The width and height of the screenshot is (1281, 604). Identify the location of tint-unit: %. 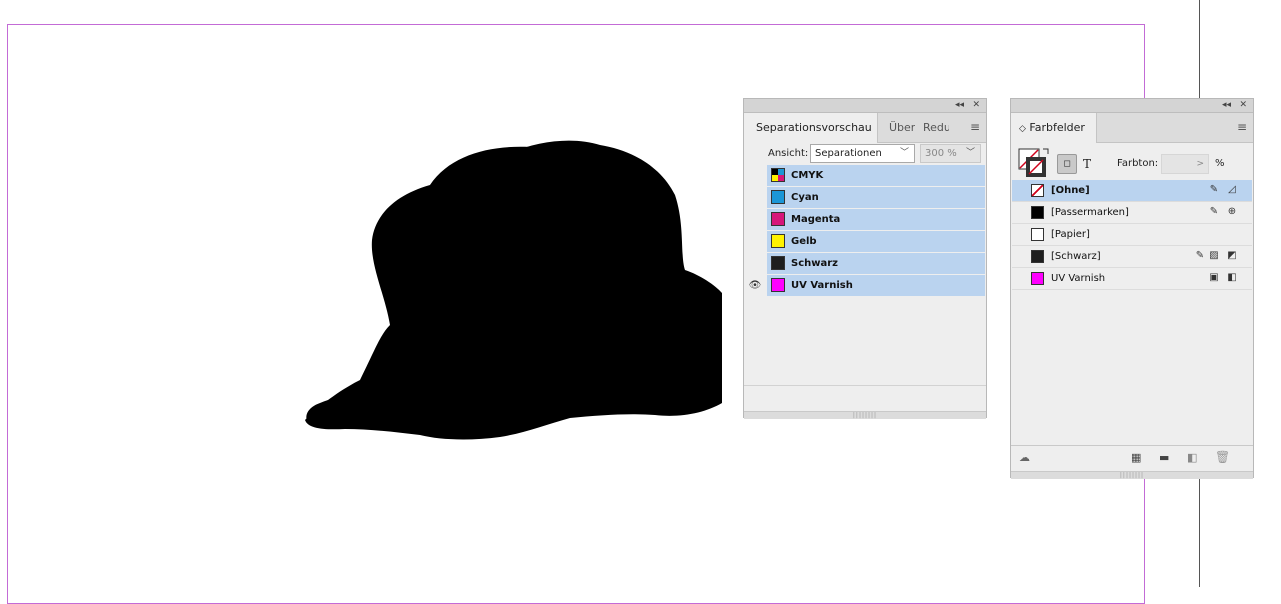
(1220, 163).